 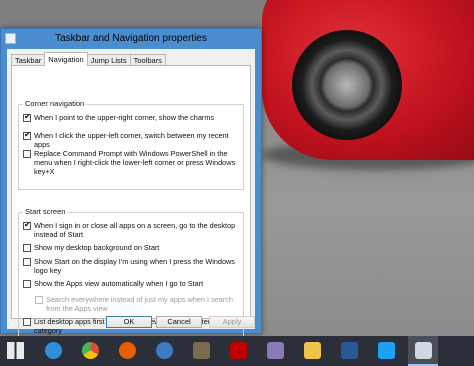 I want to click on window-title: Taskbar and Navigation properties, so click(x=131, y=38).